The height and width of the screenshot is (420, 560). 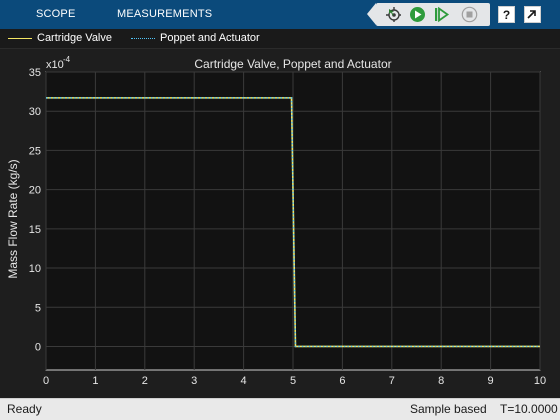 What do you see at coordinates (35, 112) in the screenshot?
I see `y-tick-label: 30` at bounding box center [35, 112].